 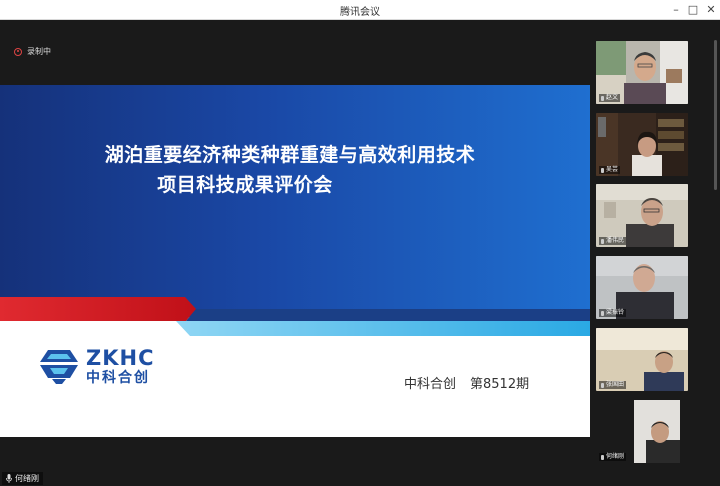 I want to click on participant-name-tag: 吴芸, so click(x=610, y=170).